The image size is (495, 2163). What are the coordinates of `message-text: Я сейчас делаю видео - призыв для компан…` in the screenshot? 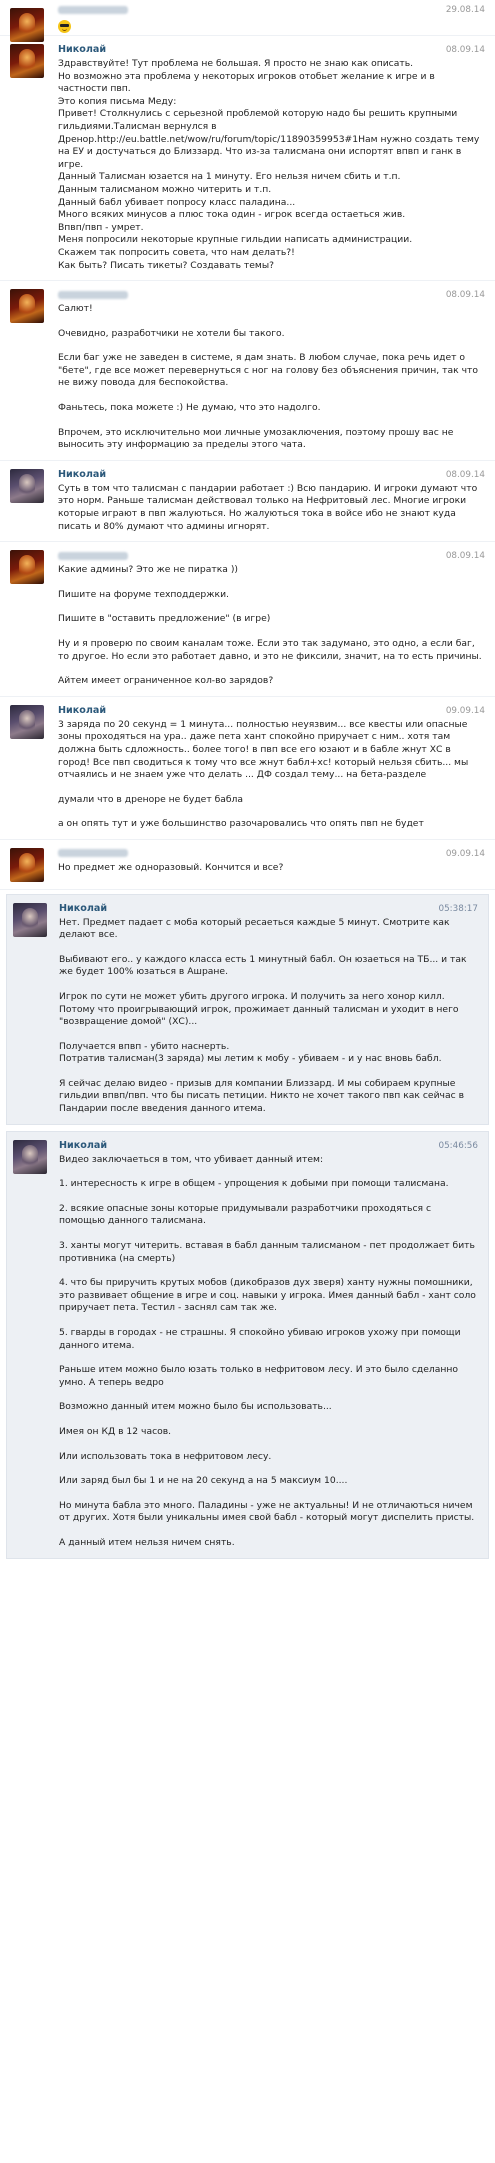 It's located at (263, 1096).